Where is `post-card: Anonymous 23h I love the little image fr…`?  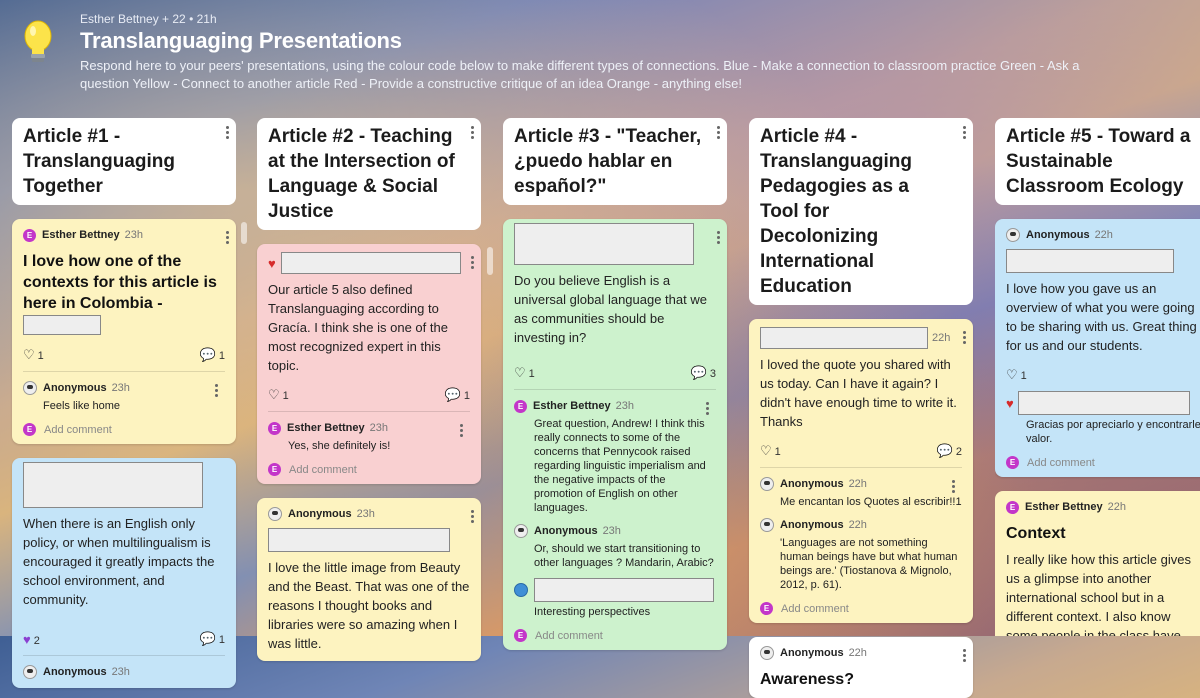
post-card: Anonymous 23h I love the little image fr… is located at coordinates (369, 579).